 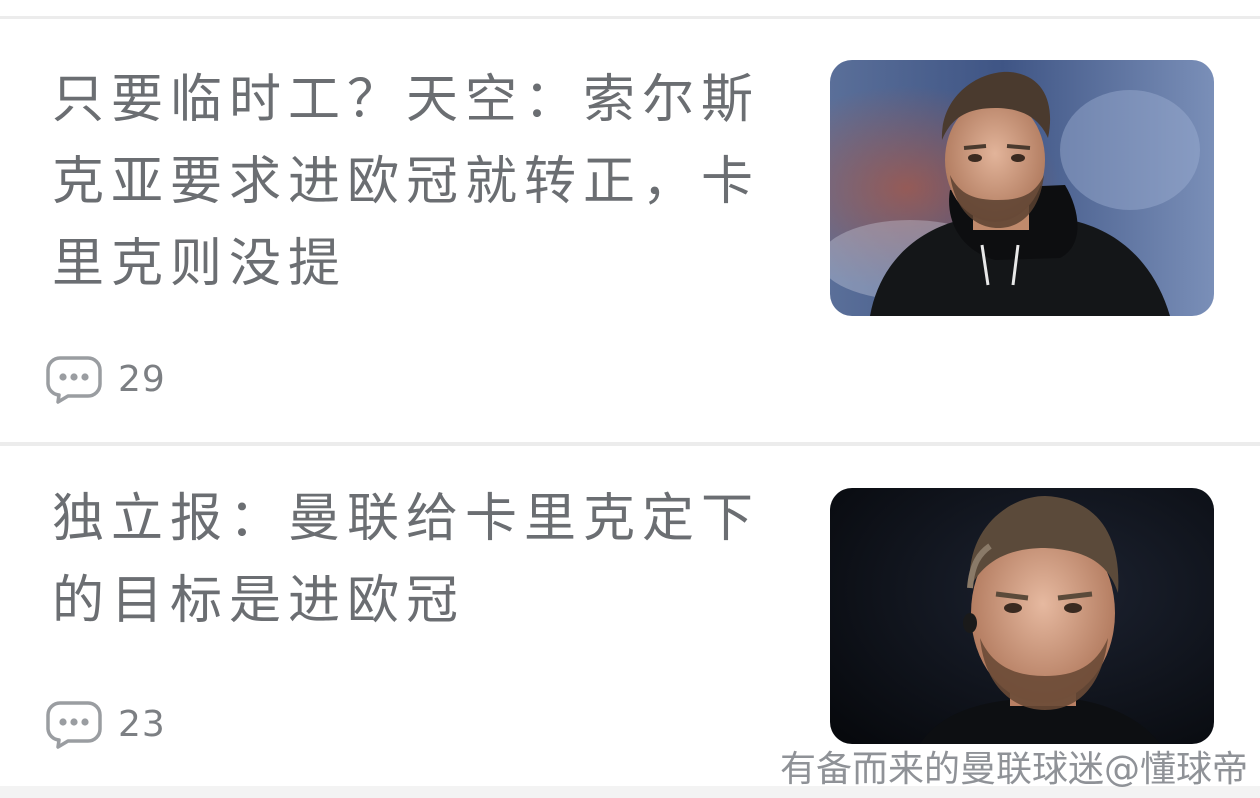 I want to click on news-title: 独立报：曼联给卡里克定下的目标是进欧冠, so click(x=412, y=560).